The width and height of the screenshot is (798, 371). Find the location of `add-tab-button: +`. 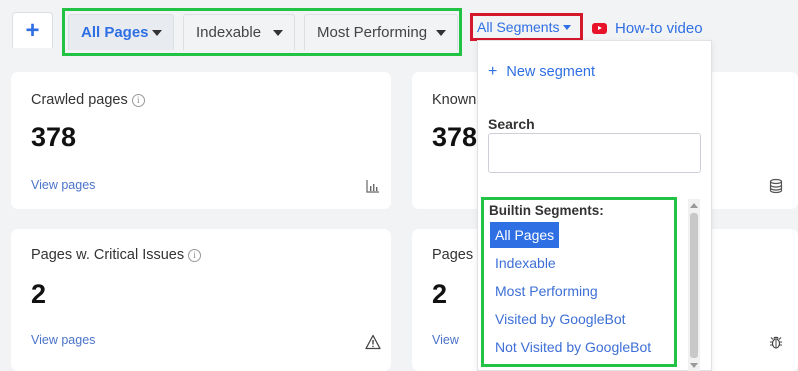

add-tab-button: + is located at coordinates (32, 30).